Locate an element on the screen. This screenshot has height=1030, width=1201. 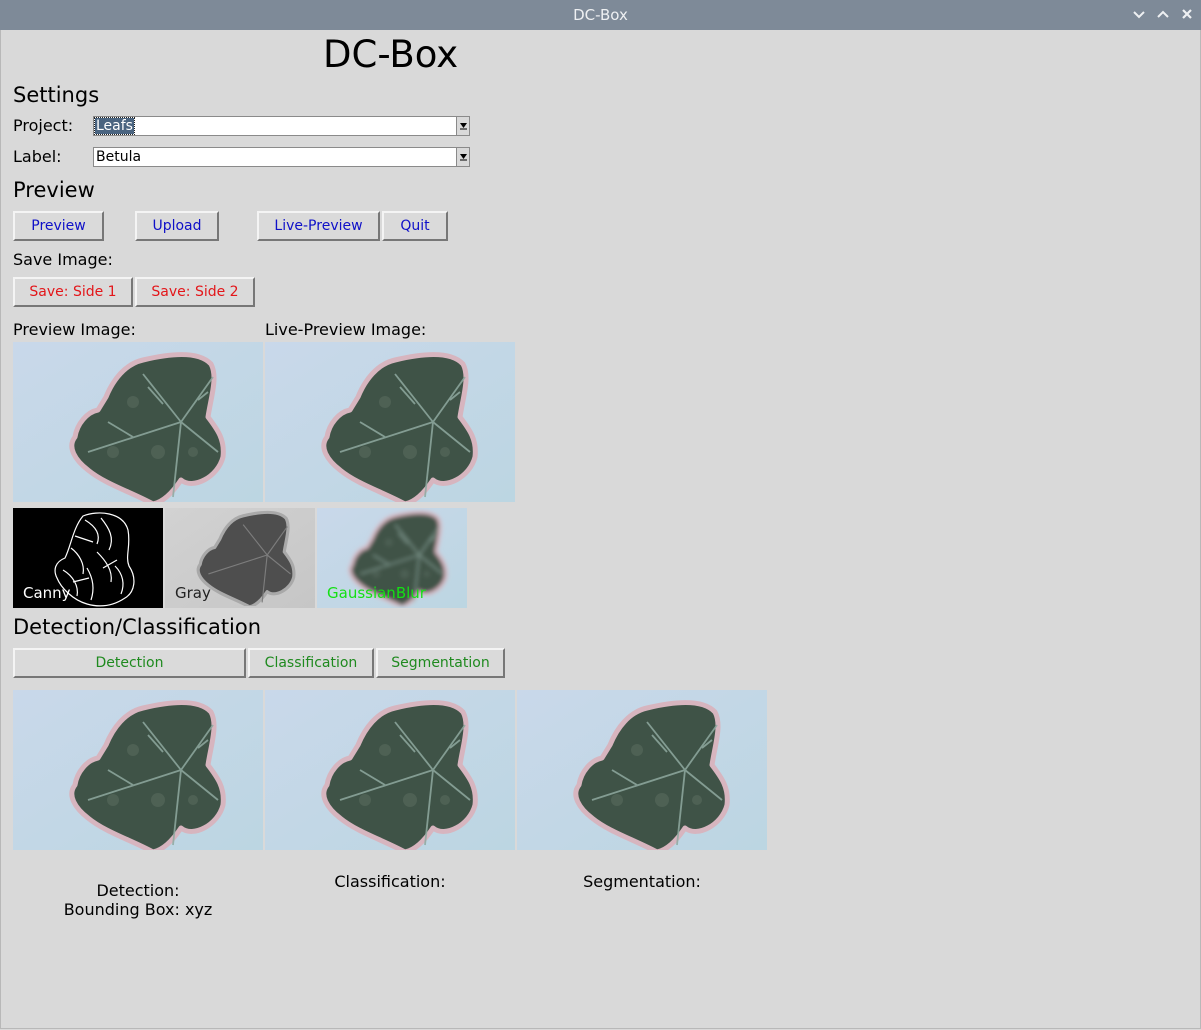
settings-heading: Settings is located at coordinates (56, 95).